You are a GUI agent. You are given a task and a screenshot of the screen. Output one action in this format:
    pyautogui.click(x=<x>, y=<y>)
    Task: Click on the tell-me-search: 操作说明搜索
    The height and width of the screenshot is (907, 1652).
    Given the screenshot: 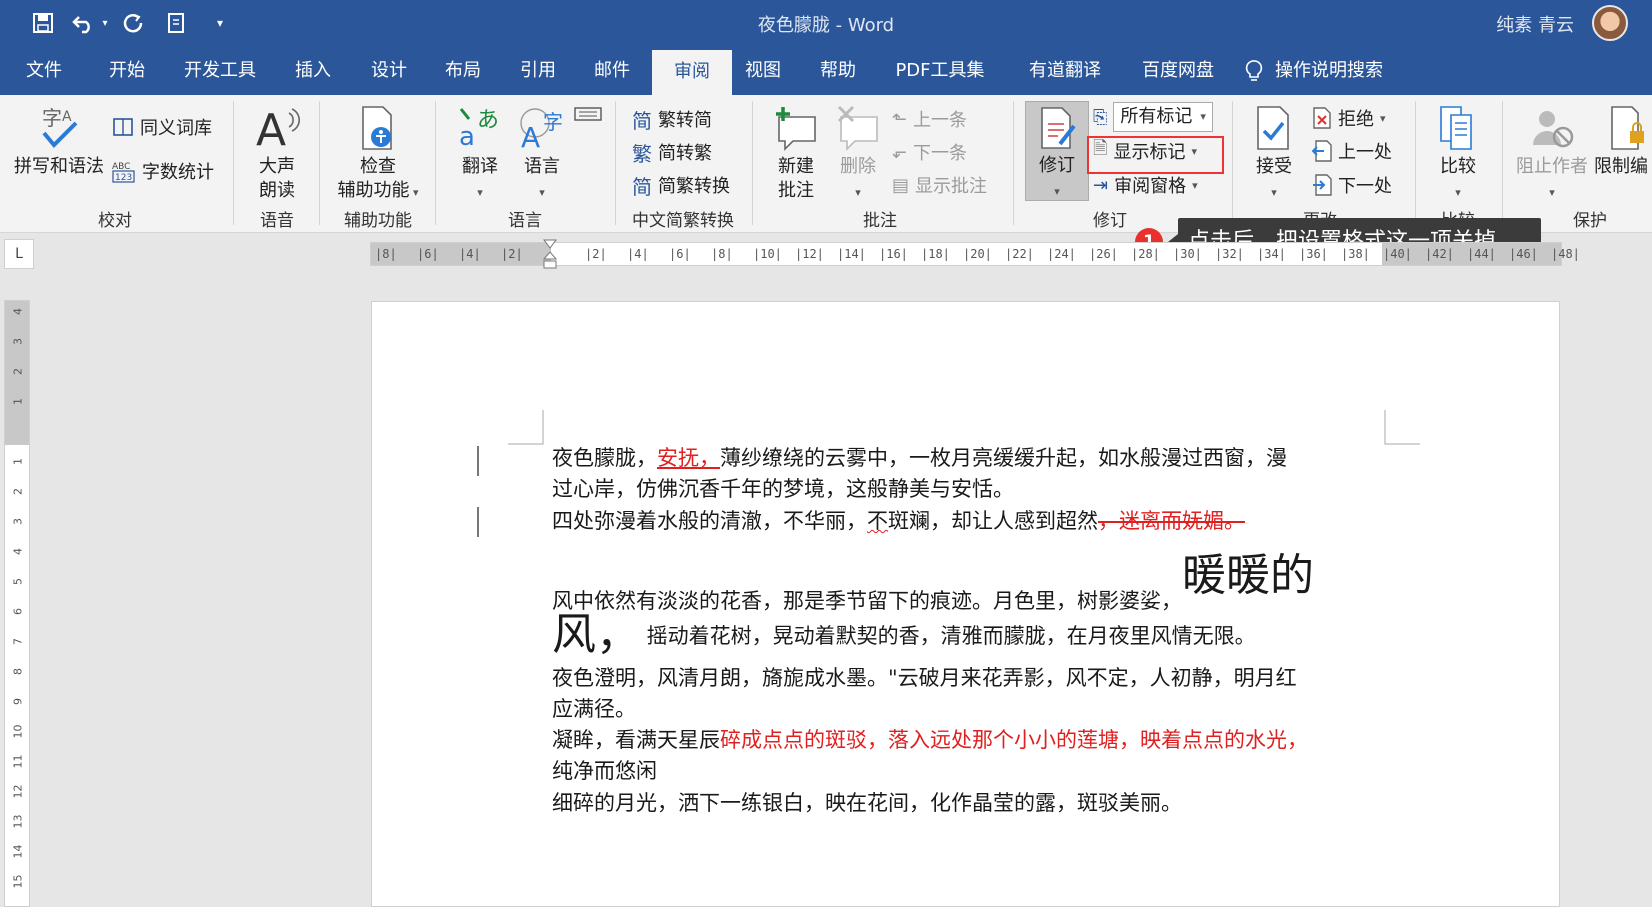 What is the action you would take?
    pyautogui.click(x=1325, y=70)
    